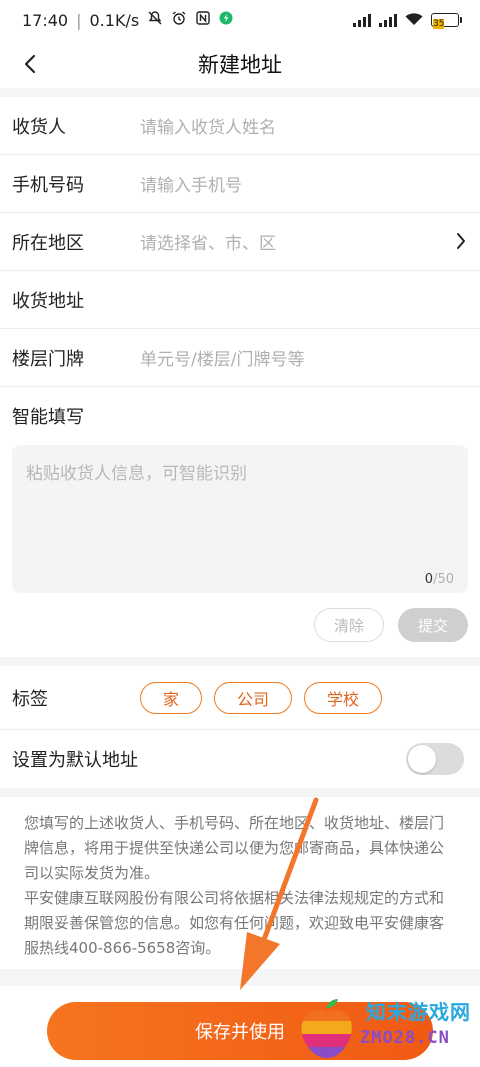 The width and height of the screenshot is (480, 1067). Describe the element at coordinates (433, 625) in the screenshot. I see `submit-button: 提交` at that location.